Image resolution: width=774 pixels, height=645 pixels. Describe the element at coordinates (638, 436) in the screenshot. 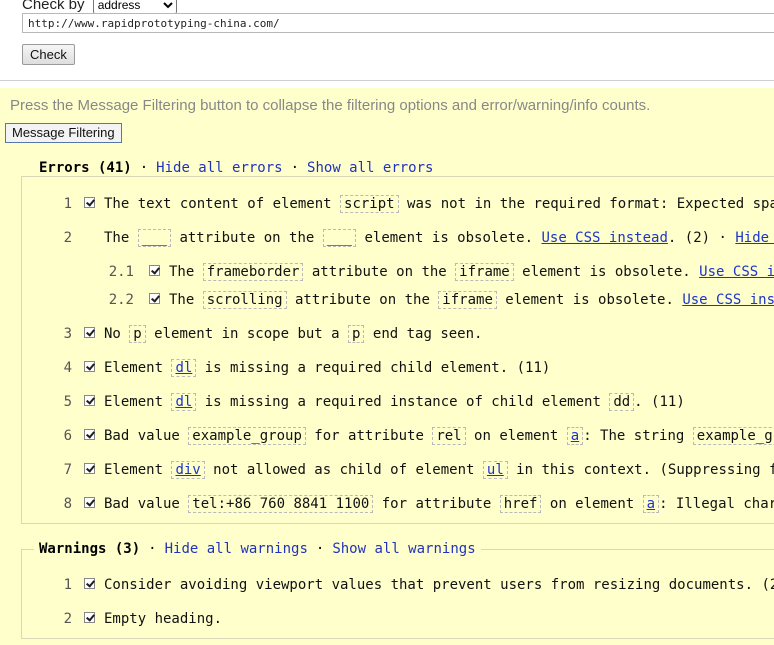

I see `message-text: : The string` at that location.